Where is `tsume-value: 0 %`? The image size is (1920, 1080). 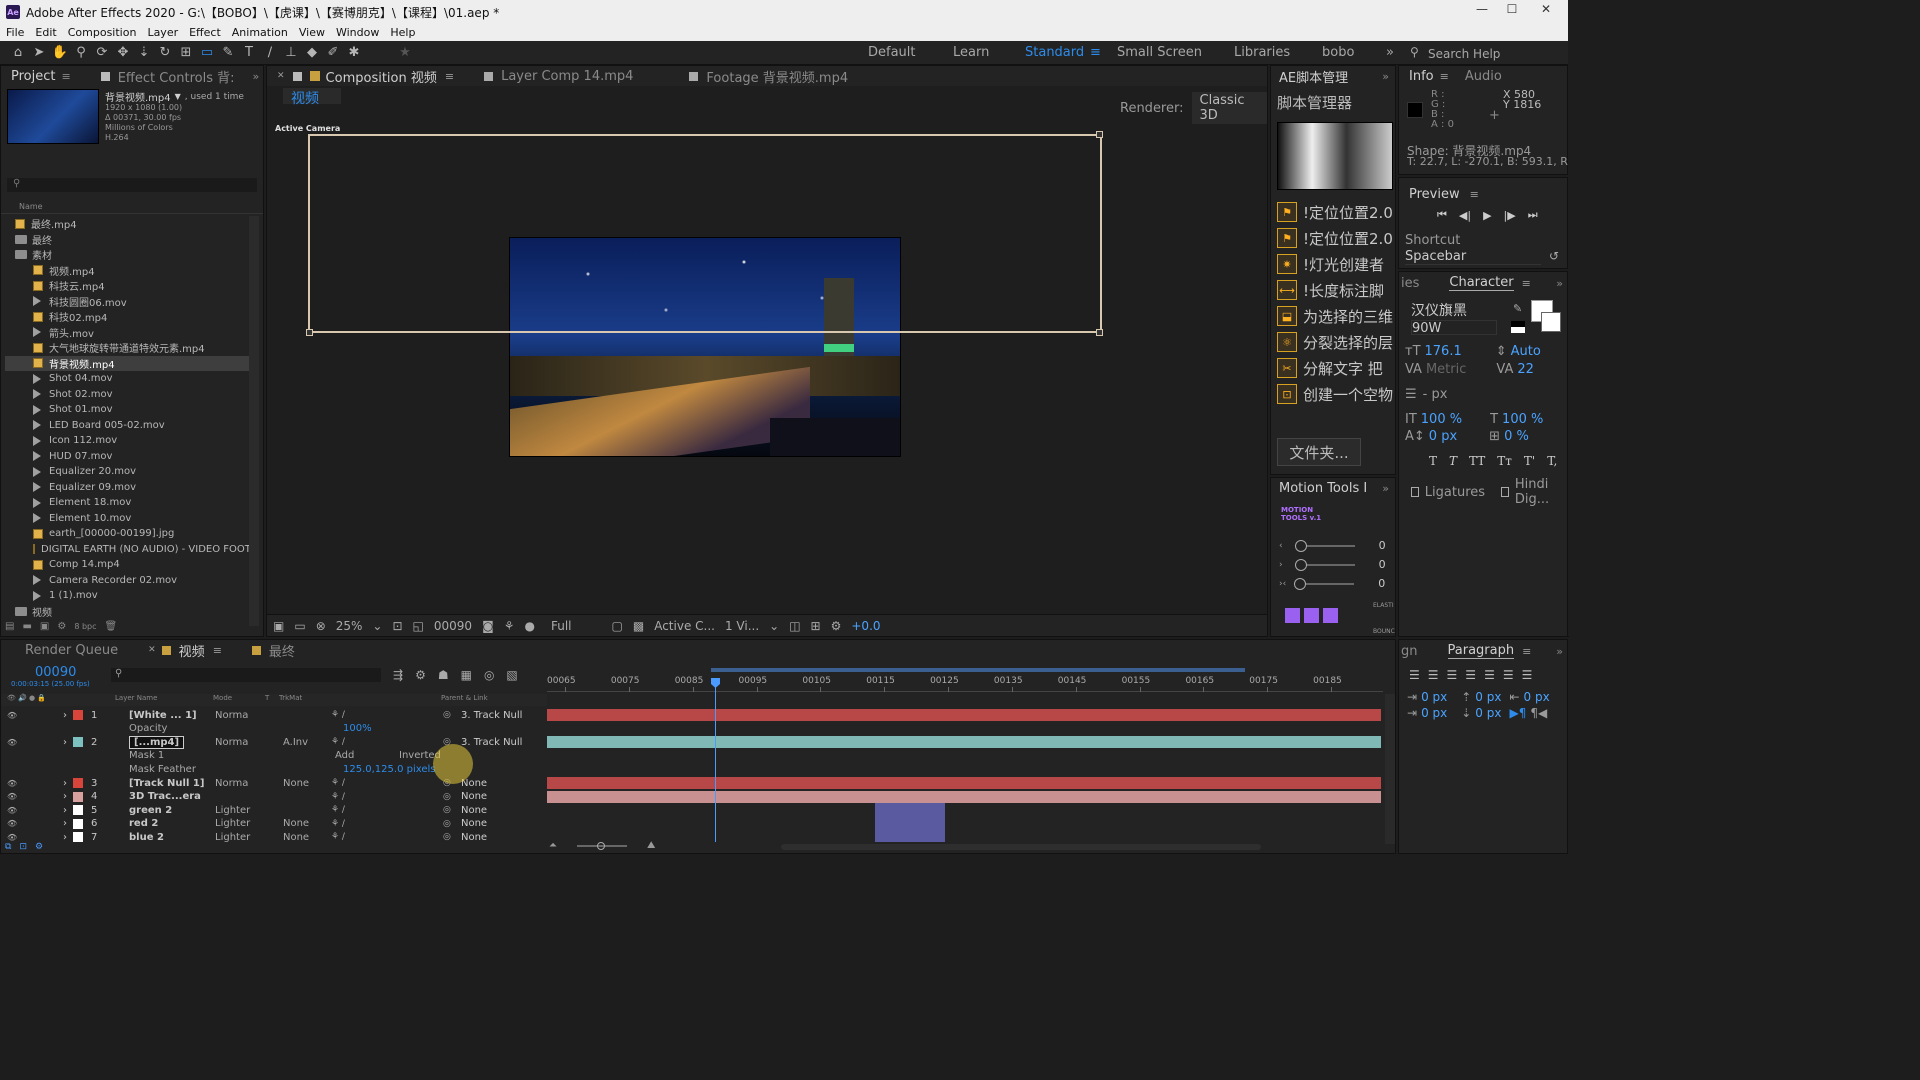 tsume-value: 0 % is located at coordinates (1516, 436).